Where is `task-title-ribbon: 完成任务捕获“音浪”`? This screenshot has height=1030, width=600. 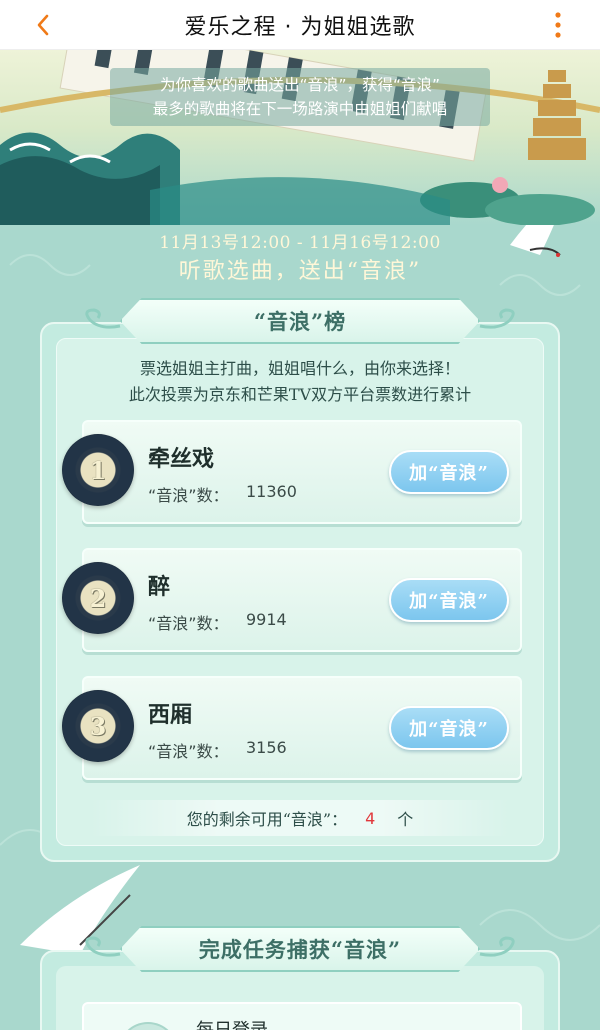
task-title-ribbon: 完成任务捕获“音浪” is located at coordinates (300, 949).